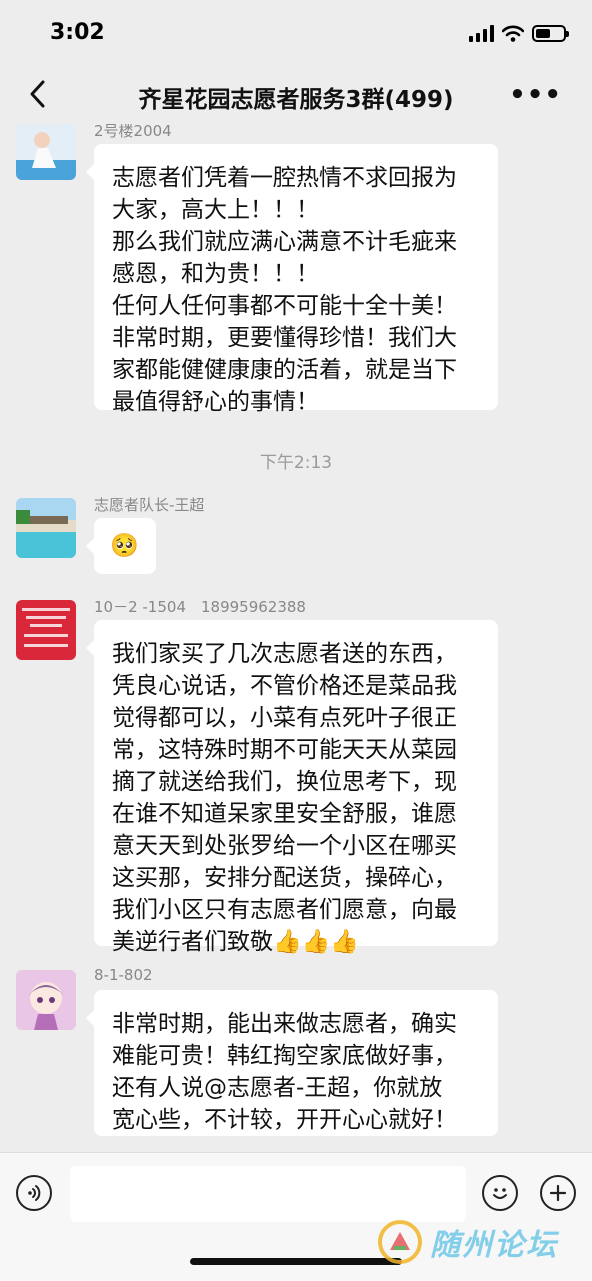 The width and height of the screenshot is (592, 1281). Describe the element at coordinates (77, 32) in the screenshot. I see `status-time: 3:02` at that location.